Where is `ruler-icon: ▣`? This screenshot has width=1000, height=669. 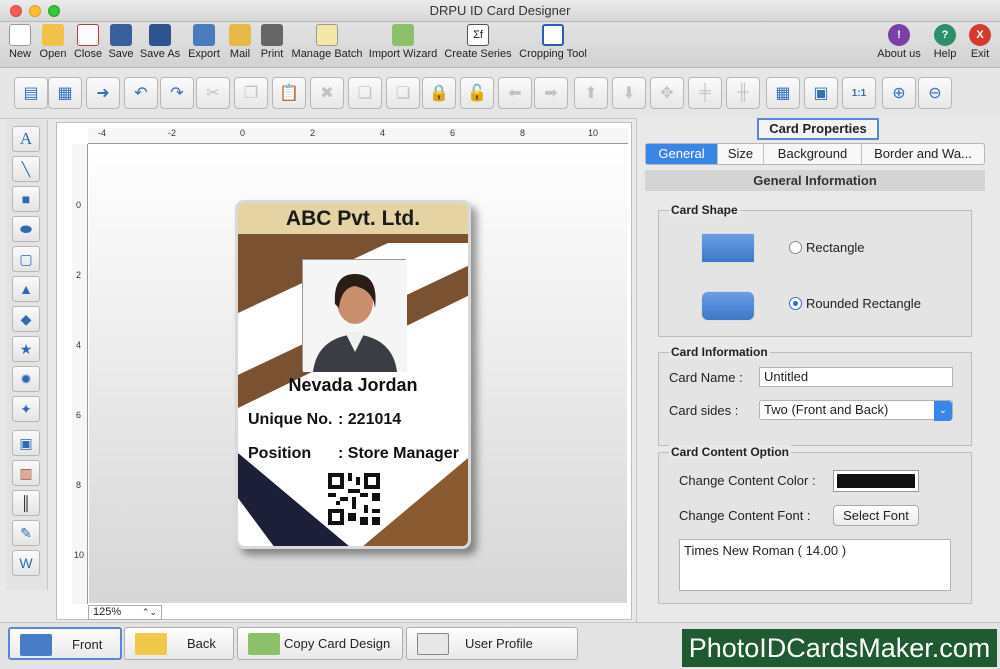 ruler-icon: ▣ is located at coordinates (821, 93).